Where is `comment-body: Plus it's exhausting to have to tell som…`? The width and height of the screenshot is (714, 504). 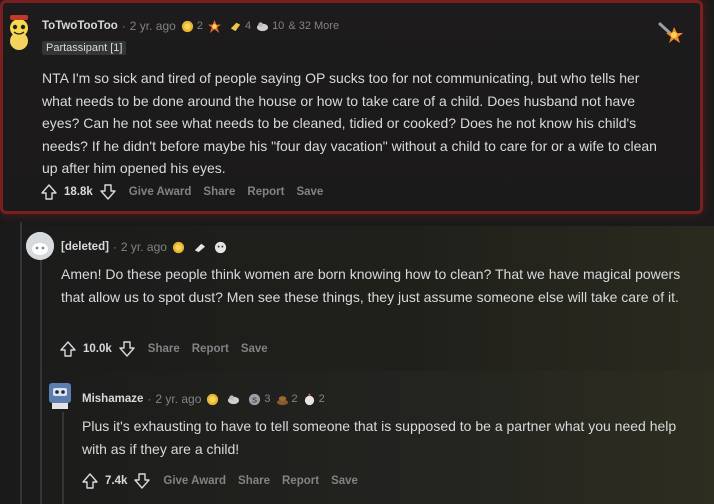 comment-body: Plus it's exhausting to have to tell som… is located at coordinates (379, 437).